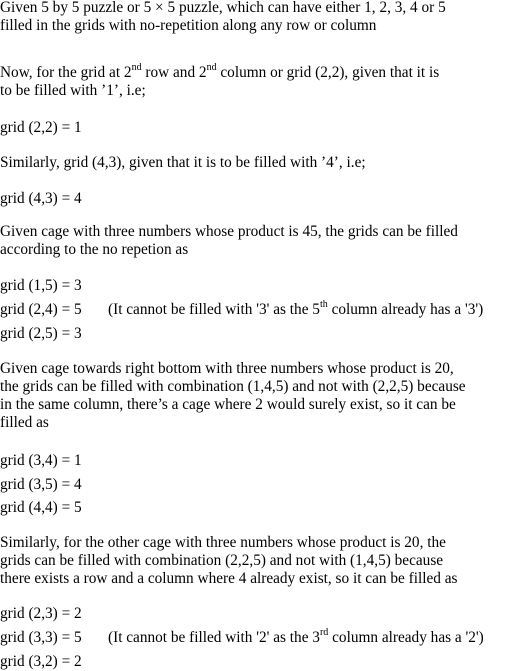 This screenshot has height=671, width=532. Describe the element at coordinates (24, 422) in the screenshot. I see `paragraph-line: filled as` at that location.